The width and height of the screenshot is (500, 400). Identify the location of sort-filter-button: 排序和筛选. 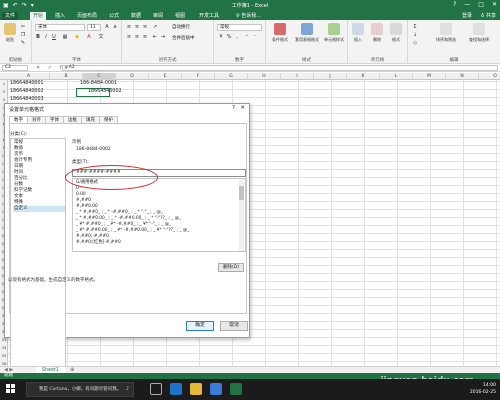
(446, 36).